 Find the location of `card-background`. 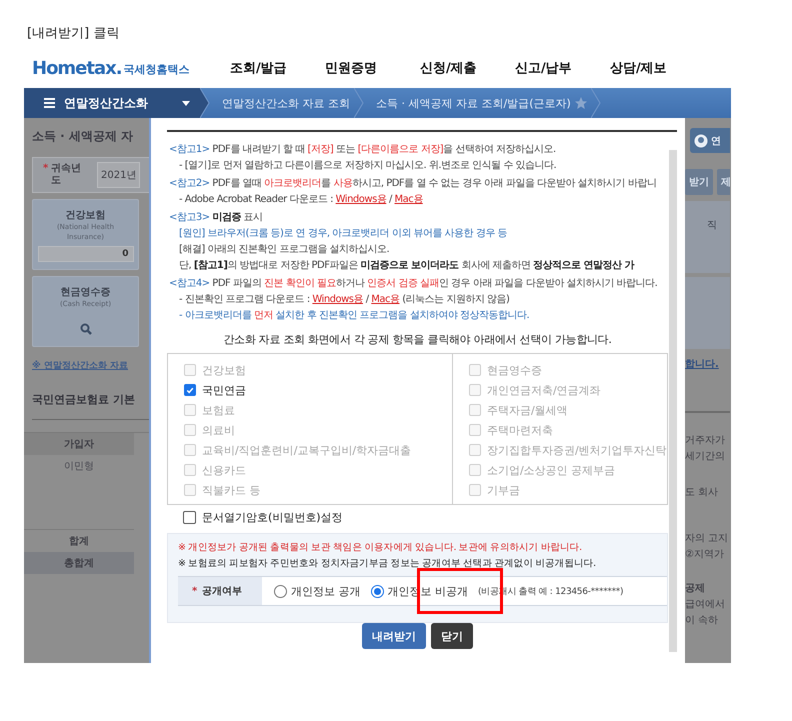

card-background is located at coordinates (707, 313).